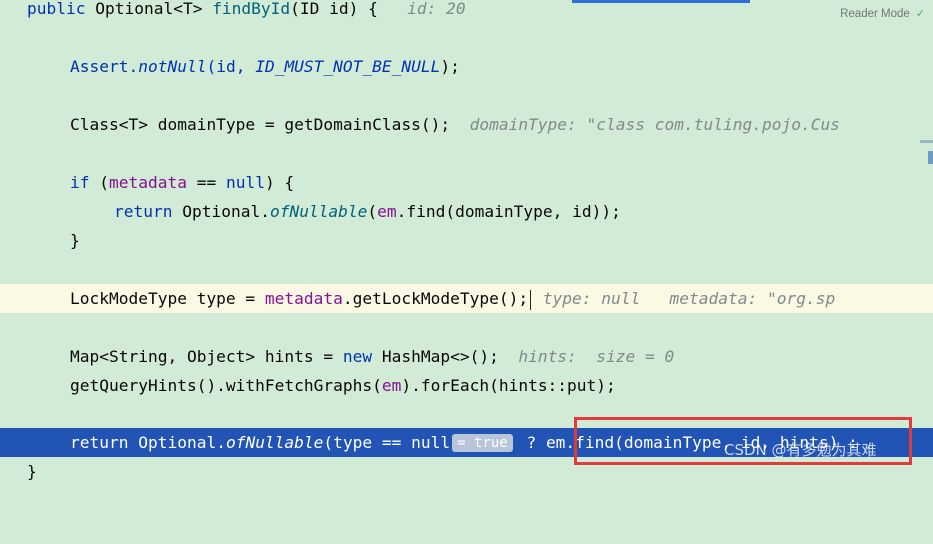 The width and height of the screenshot is (933, 544). What do you see at coordinates (926, 141) in the screenshot?
I see `scrollbar-marker` at bounding box center [926, 141].